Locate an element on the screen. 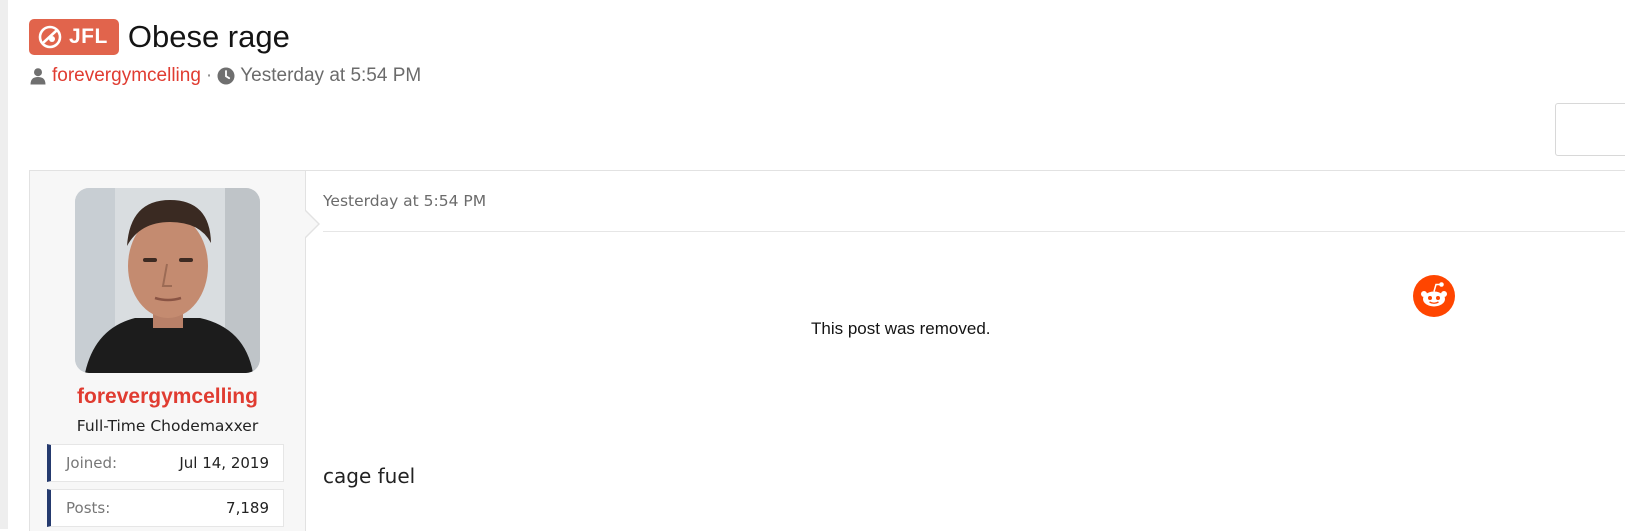  thread-prefix-label: JFL is located at coordinates (88, 36).